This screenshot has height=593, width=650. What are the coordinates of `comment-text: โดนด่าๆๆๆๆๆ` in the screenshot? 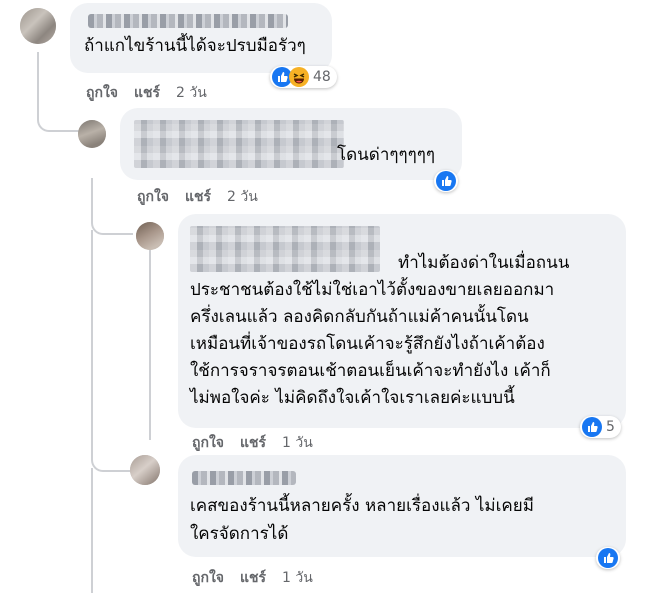 It's located at (386, 155).